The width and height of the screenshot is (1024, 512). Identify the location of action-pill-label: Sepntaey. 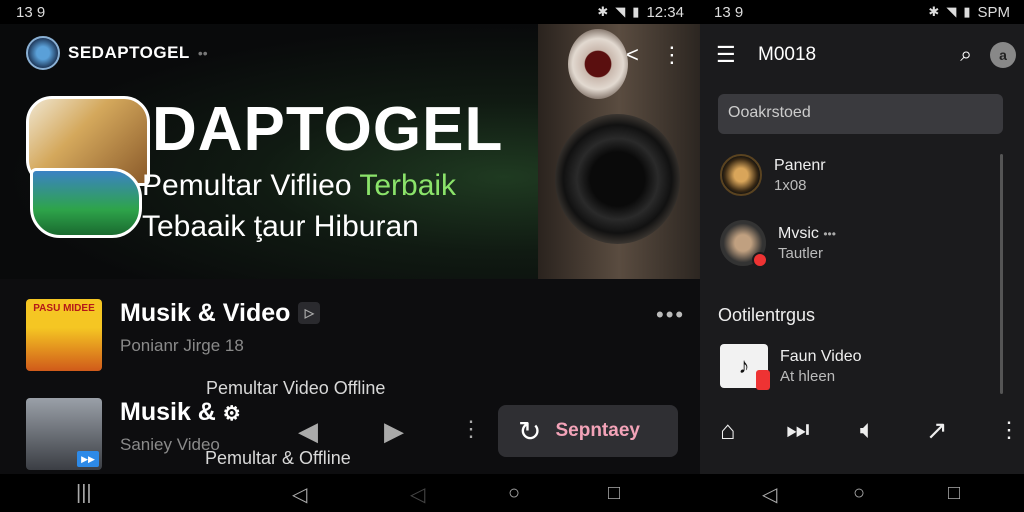
(597, 430).